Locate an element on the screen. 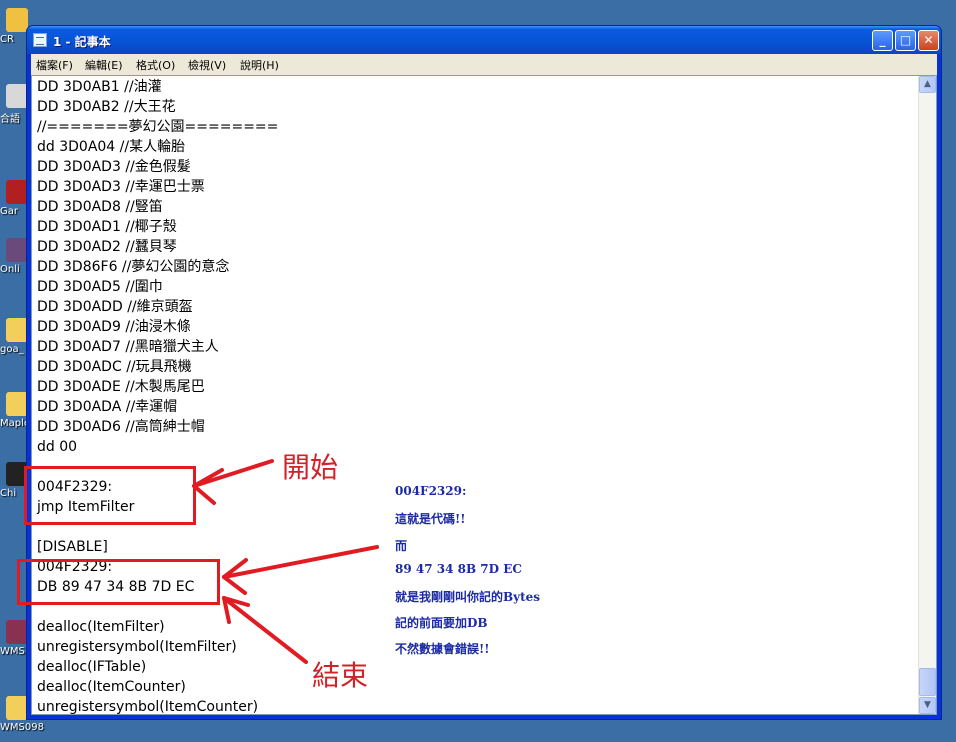 This screenshot has height=742, width=956. note-line: 不然數據會錯誤!! is located at coordinates (442, 649).